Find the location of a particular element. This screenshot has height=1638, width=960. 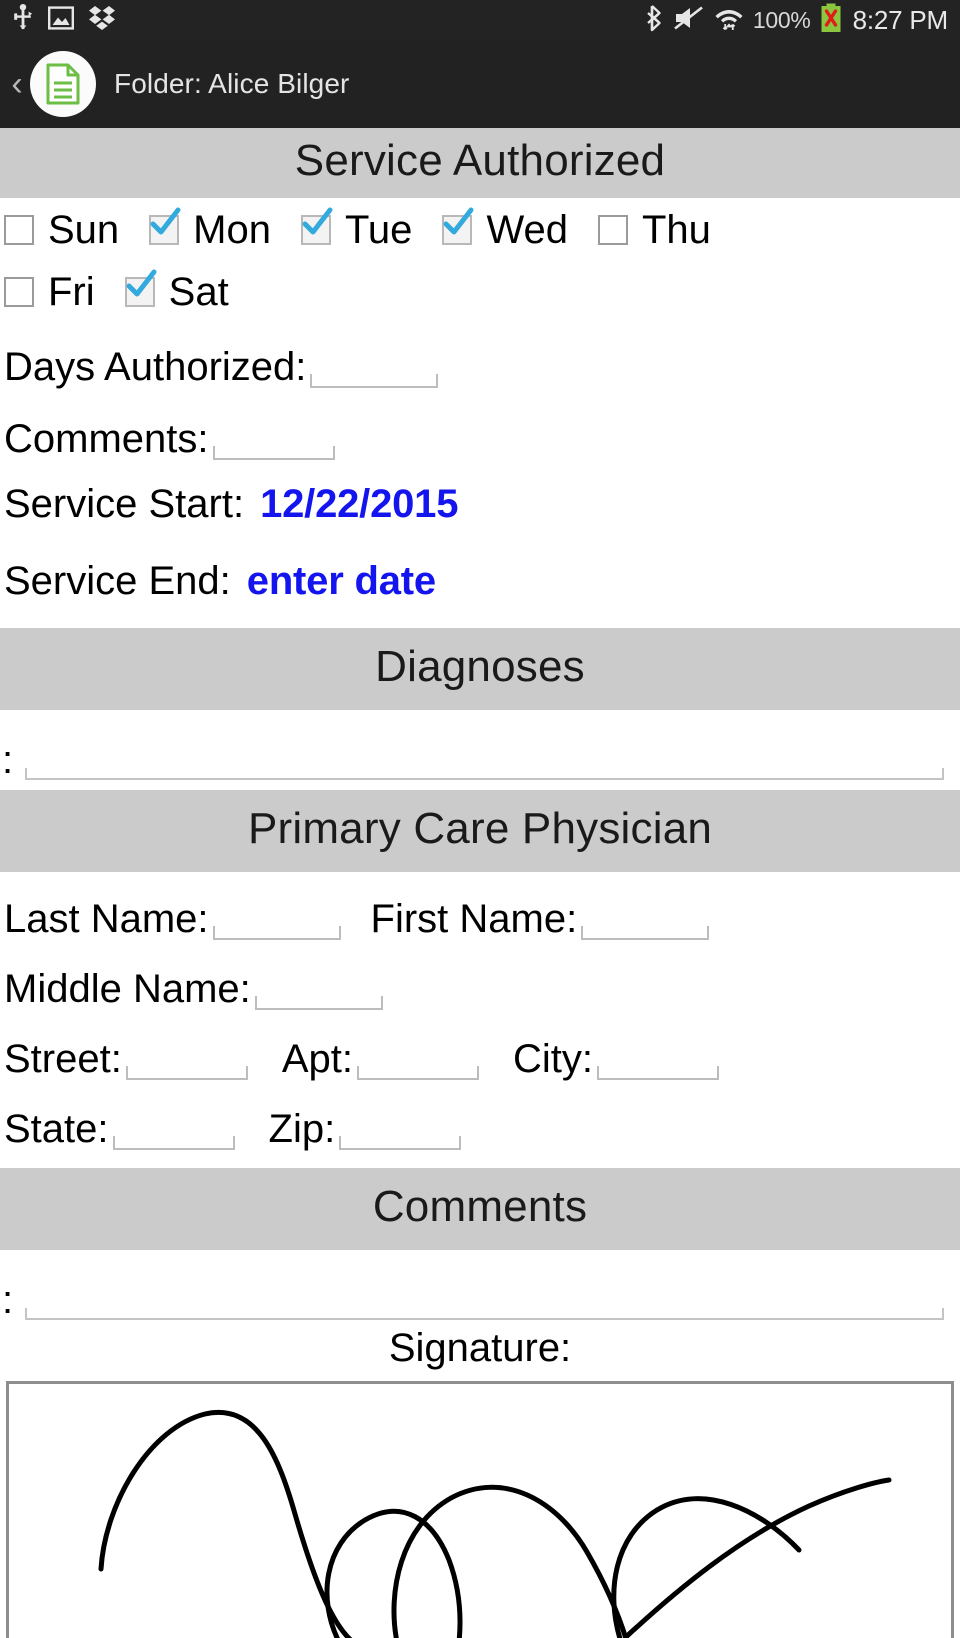

comments-label: : is located at coordinates (8, 1299).